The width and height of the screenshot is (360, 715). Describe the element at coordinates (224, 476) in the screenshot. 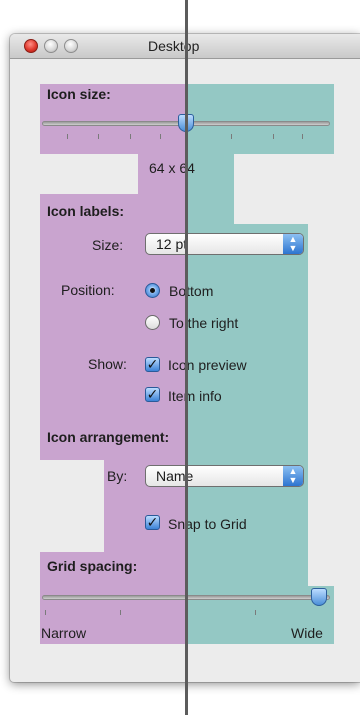

I see `arrange-by-popup: Name ▲ ▼` at that location.